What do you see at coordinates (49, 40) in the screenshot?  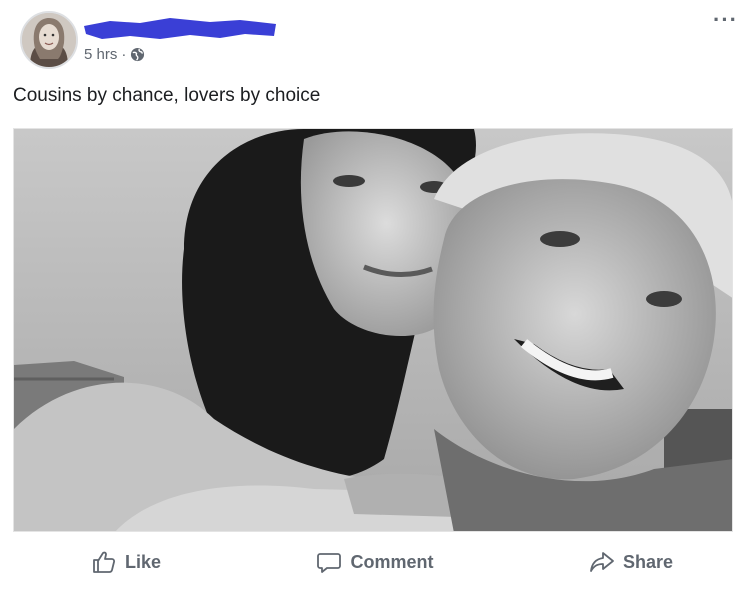 I see `avatar` at bounding box center [49, 40].